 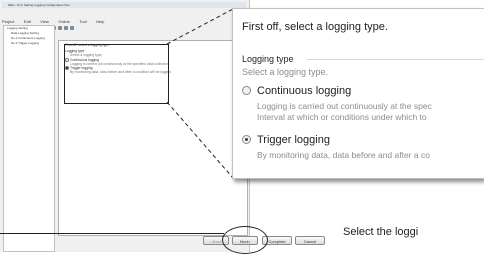 I want to click on logging-type-group-label: Logging type, so click(x=268, y=59).